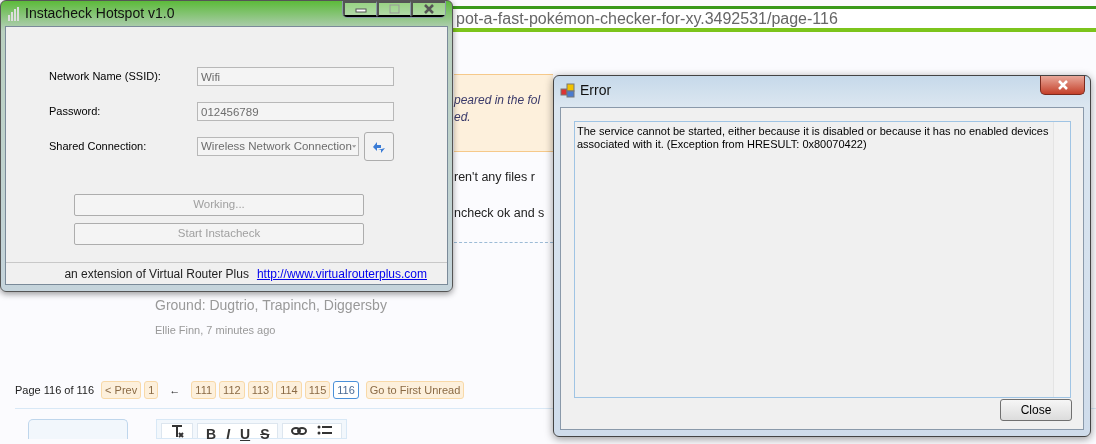 Image resolution: width=1096 pixels, height=444 pixels. Describe the element at coordinates (245, 431) in the screenshot. I see `format-button: U` at that location.